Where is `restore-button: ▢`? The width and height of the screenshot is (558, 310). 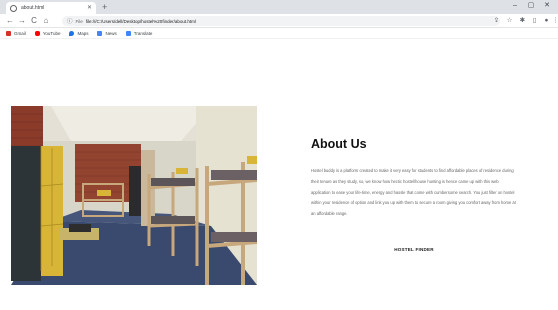 restore-button: ▢ is located at coordinates (531, 6).